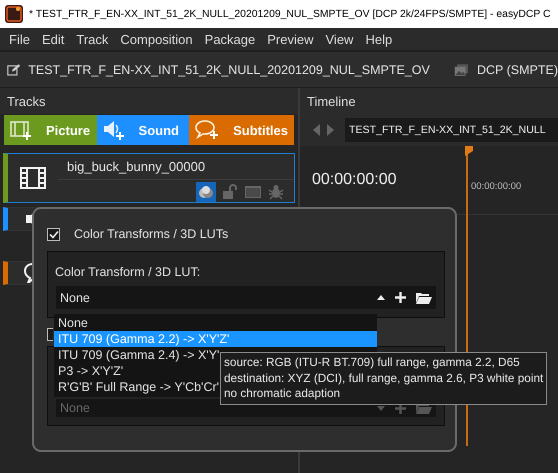 This screenshot has height=473, width=558. What do you see at coordinates (149, 178) in the screenshot?
I see `track-row: big_buck_bunny_00000` at bounding box center [149, 178].